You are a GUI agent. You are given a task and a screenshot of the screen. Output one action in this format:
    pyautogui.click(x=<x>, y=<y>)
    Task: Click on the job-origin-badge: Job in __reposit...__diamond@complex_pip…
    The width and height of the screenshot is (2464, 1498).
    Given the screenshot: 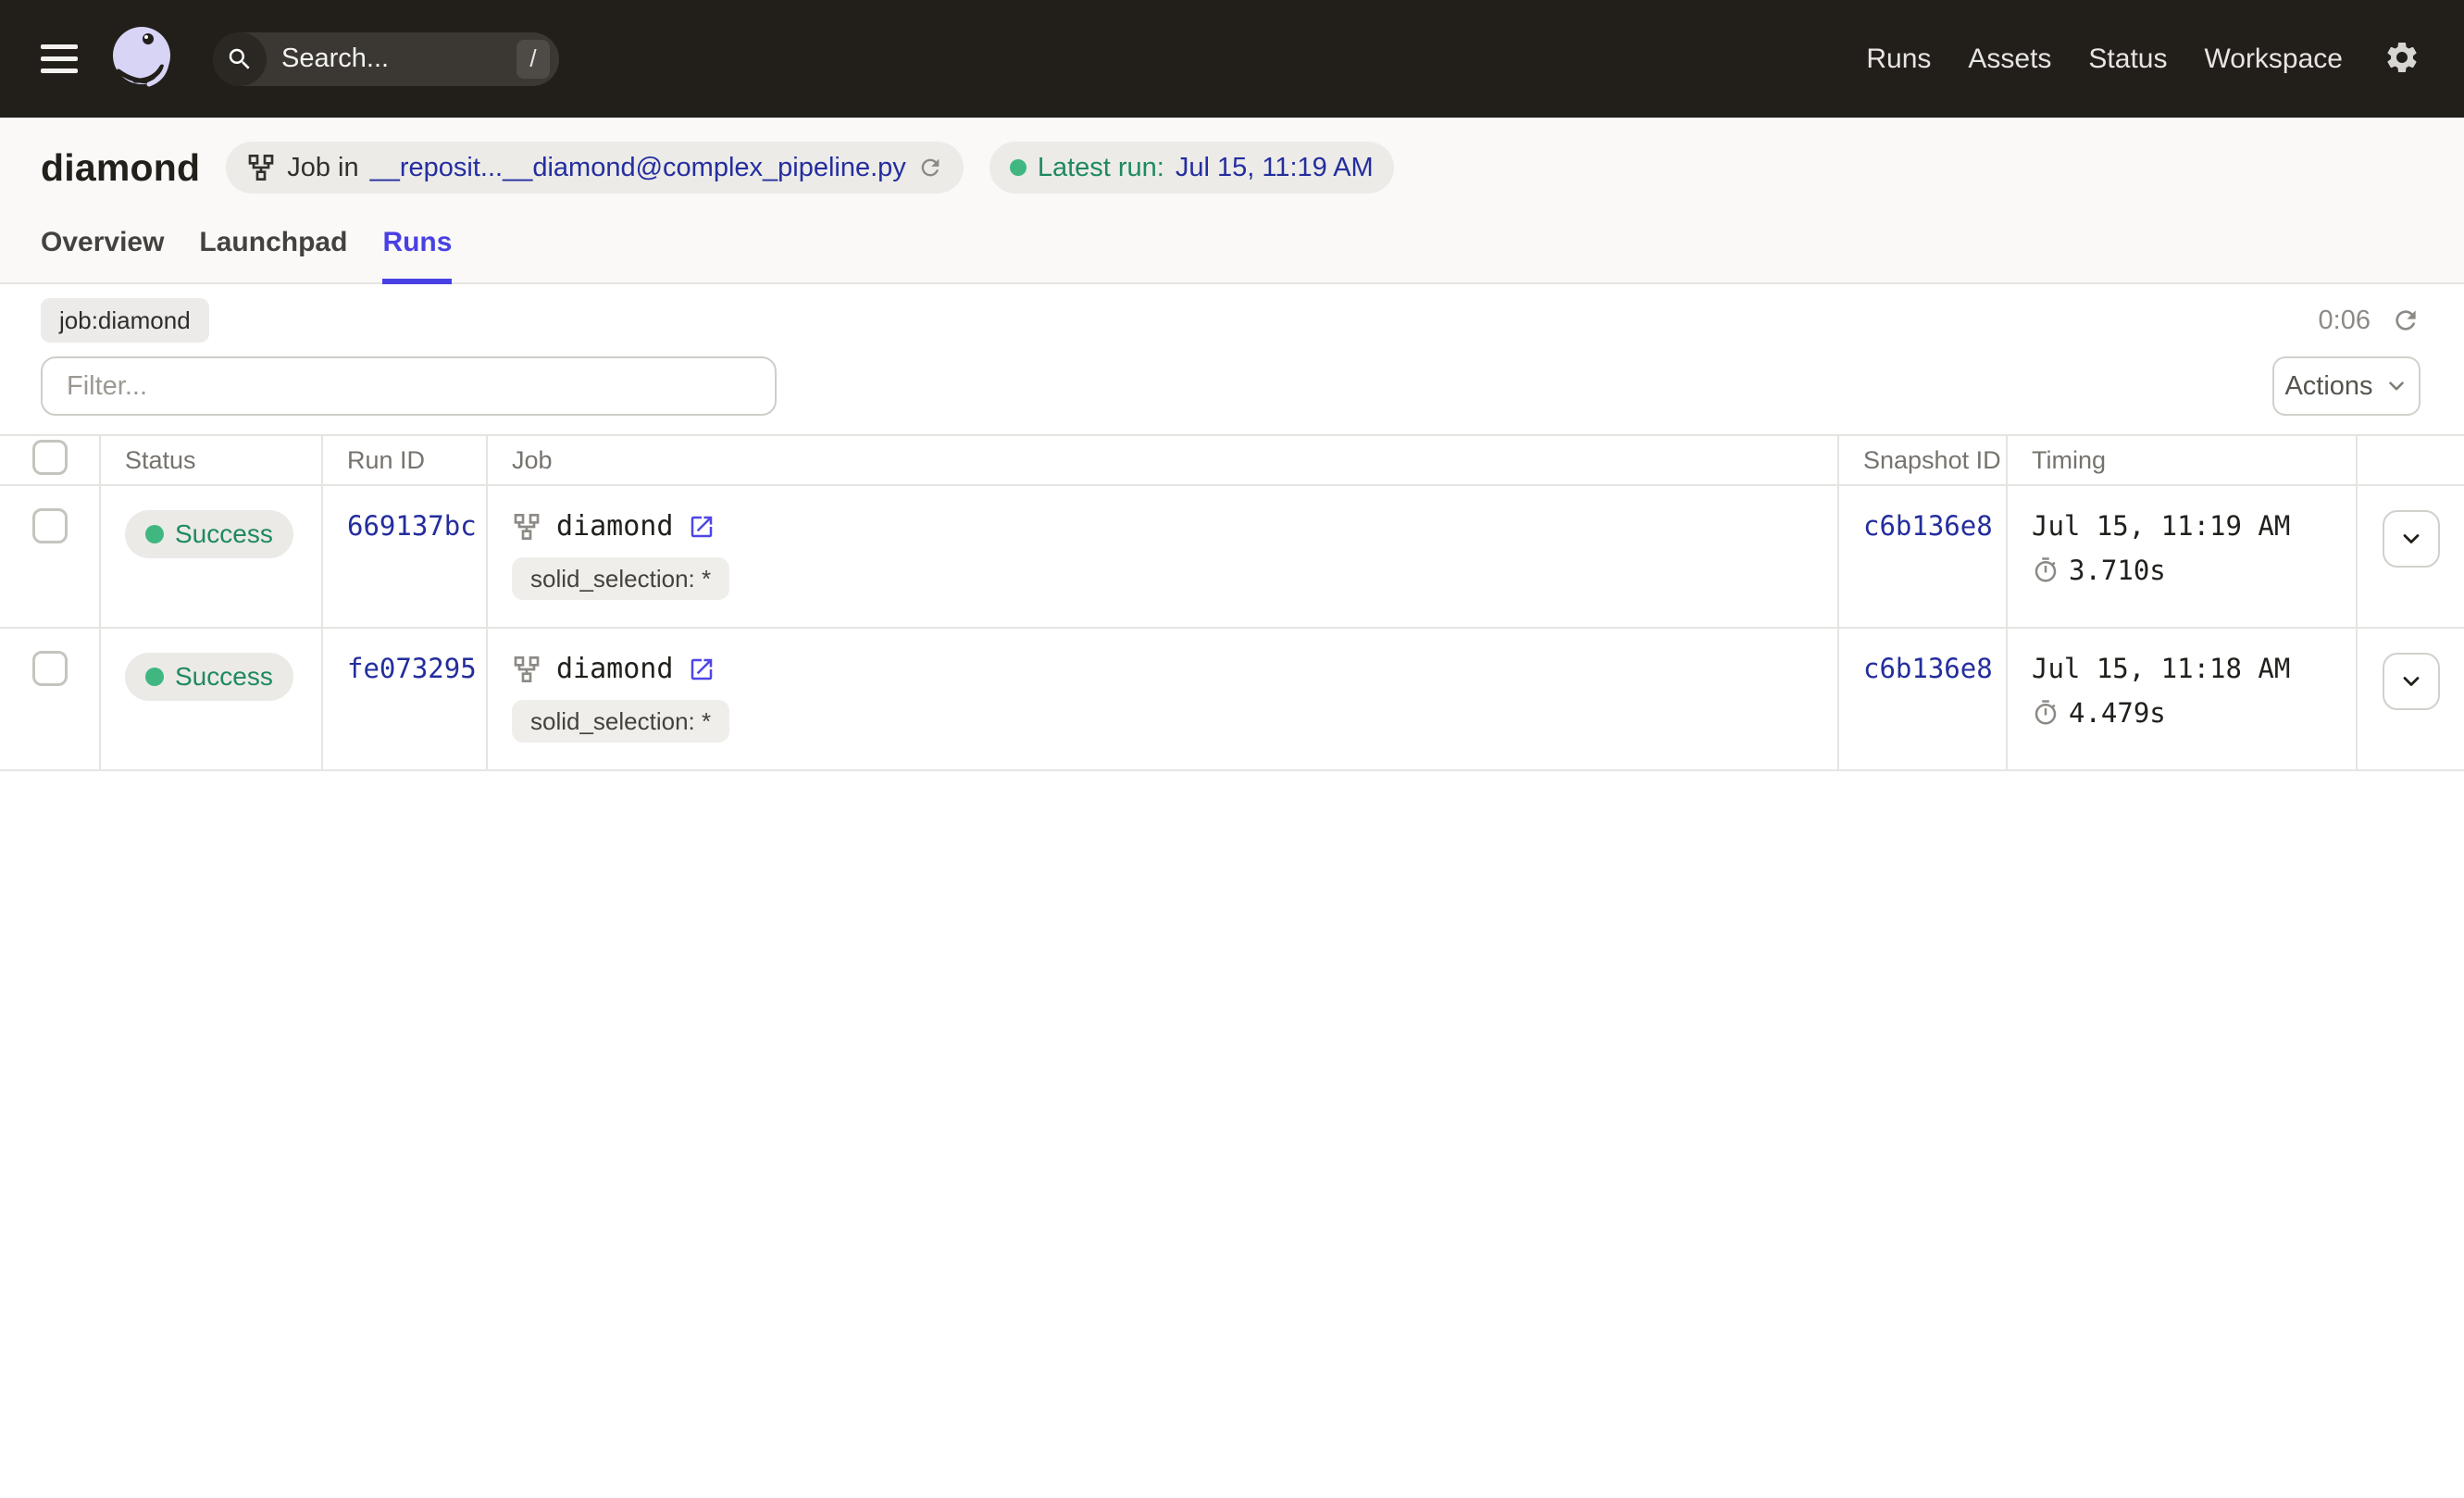 What is the action you would take?
    pyautogui.click(x=595, y=167)
    